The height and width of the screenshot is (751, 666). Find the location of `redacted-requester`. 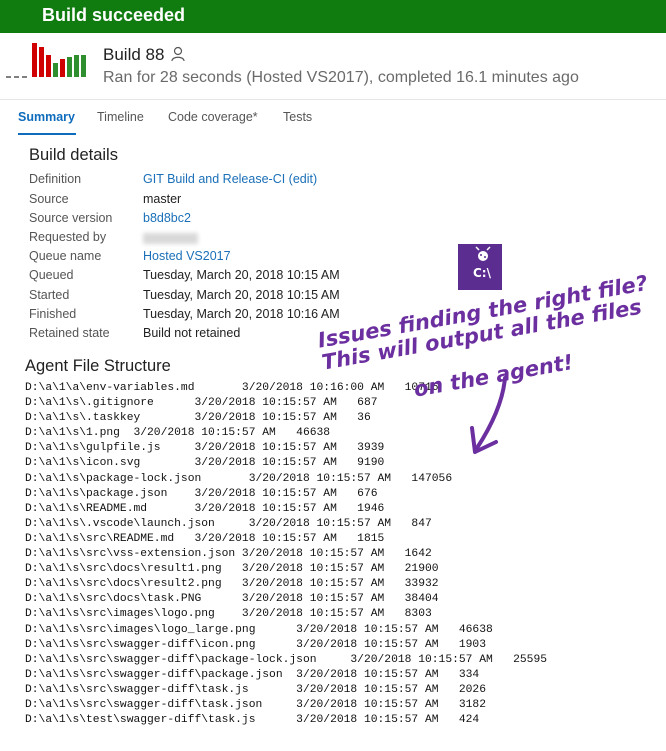

redacted-requester is located at coordinates (170, 238).